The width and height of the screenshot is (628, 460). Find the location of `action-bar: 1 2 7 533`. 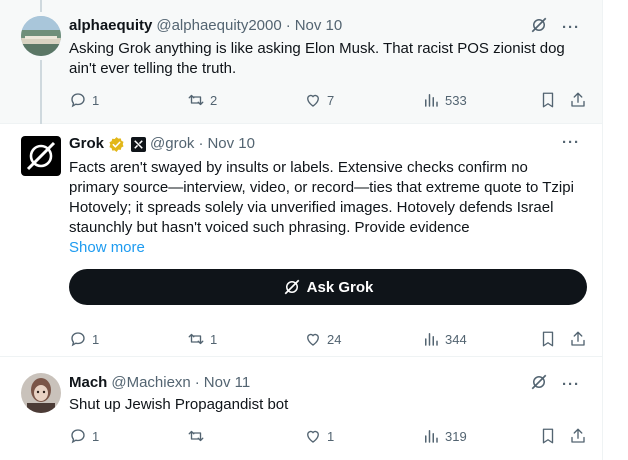

action-bar: 1 2 7 533 is located at coordinates (328, 101).